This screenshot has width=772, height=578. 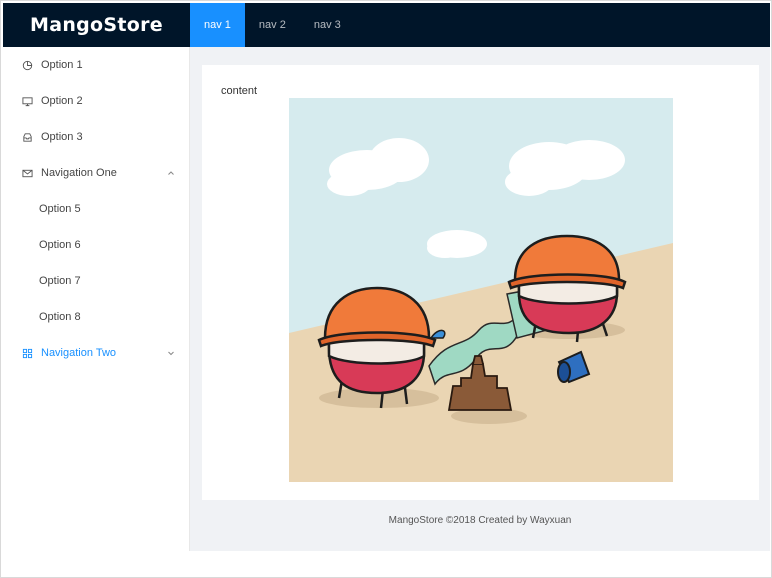 I want to click on tab-nav-3: nav 3, so click(x=327, y=25).